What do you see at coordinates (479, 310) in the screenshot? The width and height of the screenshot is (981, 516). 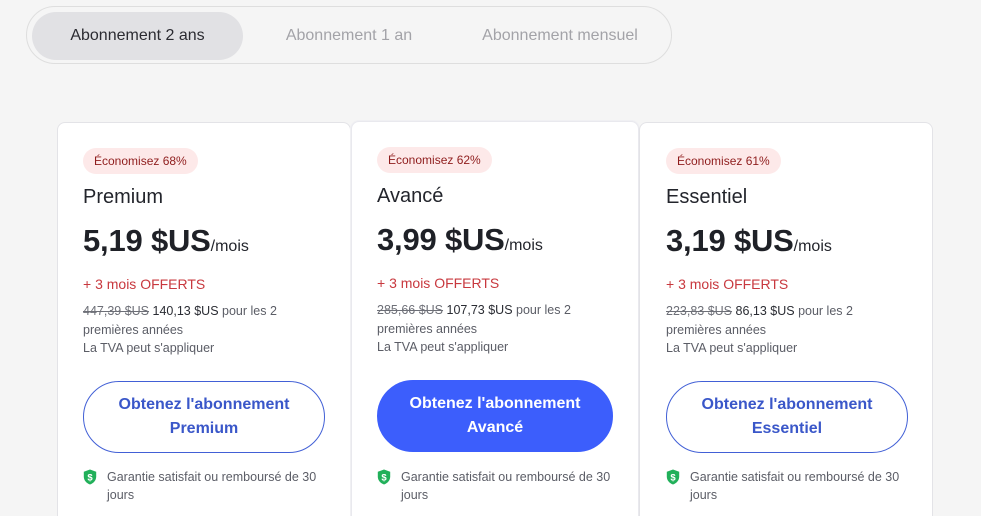 I see `new-price: 107,73 $US` at bounding box center [479, 310].